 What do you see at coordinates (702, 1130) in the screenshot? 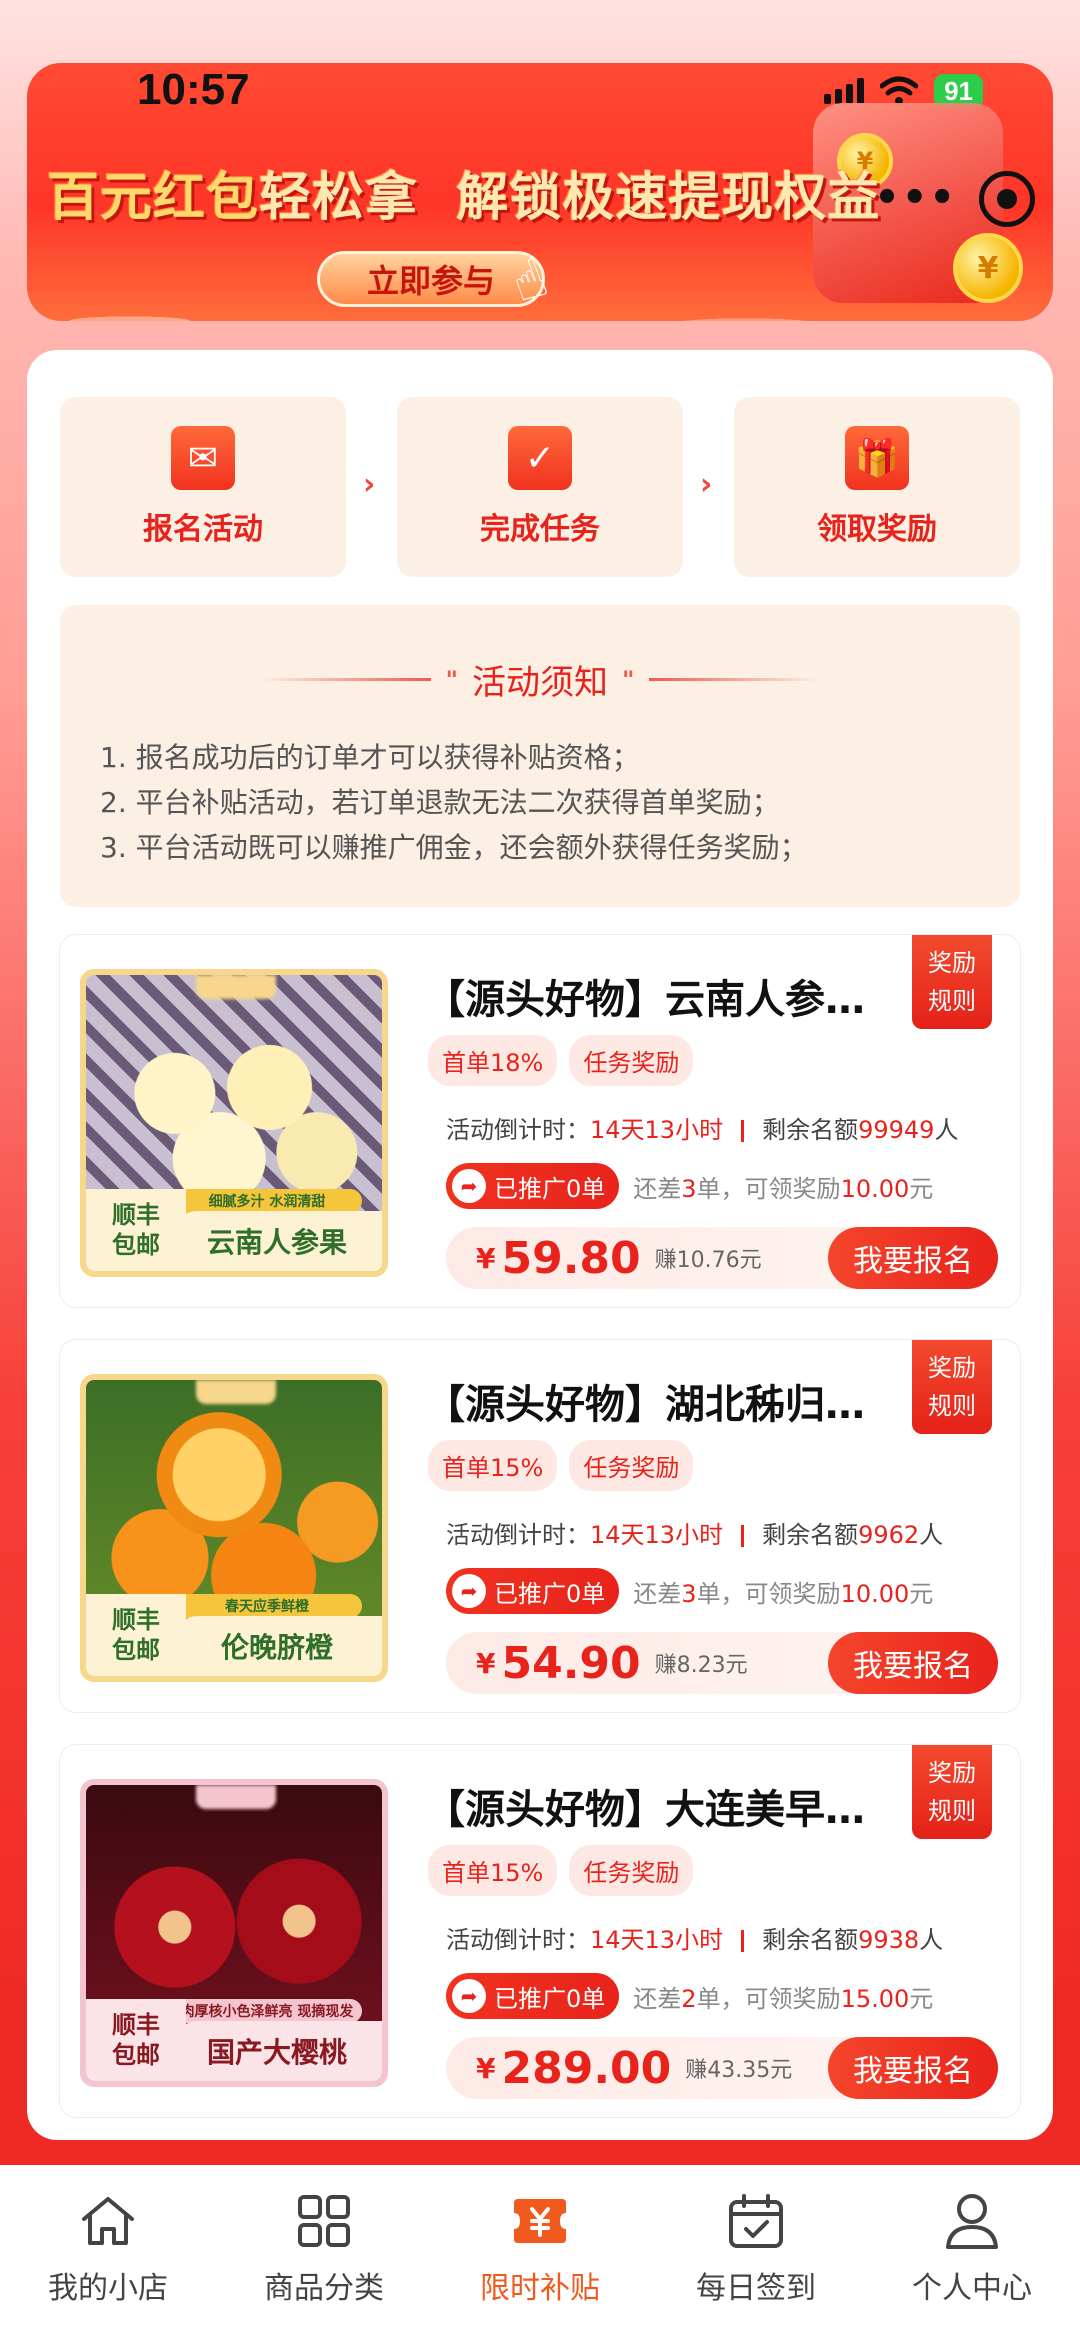
I see `countdown-row: 活动倒计时：14天13小时 剩余名额99949人` at bounding box center [702, 1130].